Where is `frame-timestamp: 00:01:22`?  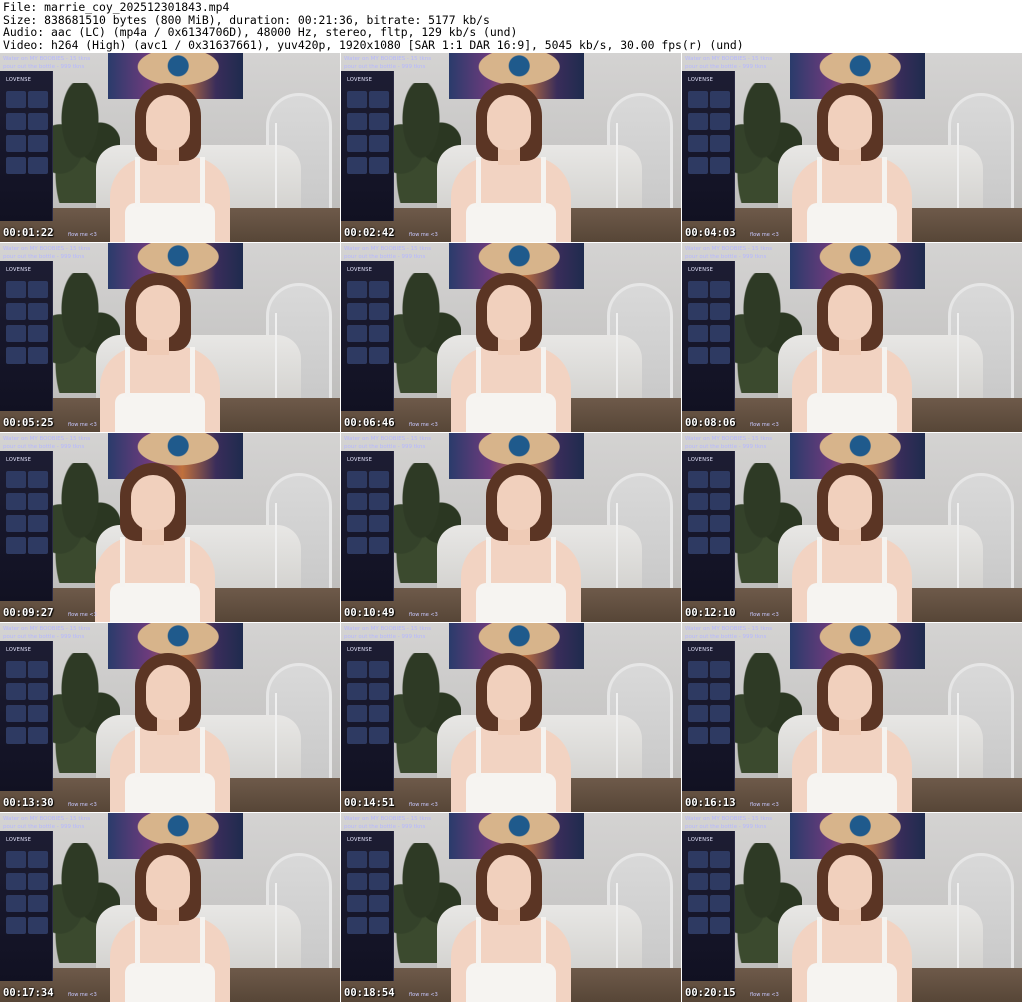
frame-timestamp: 00:01:22 is located at coordinates (28, 233).